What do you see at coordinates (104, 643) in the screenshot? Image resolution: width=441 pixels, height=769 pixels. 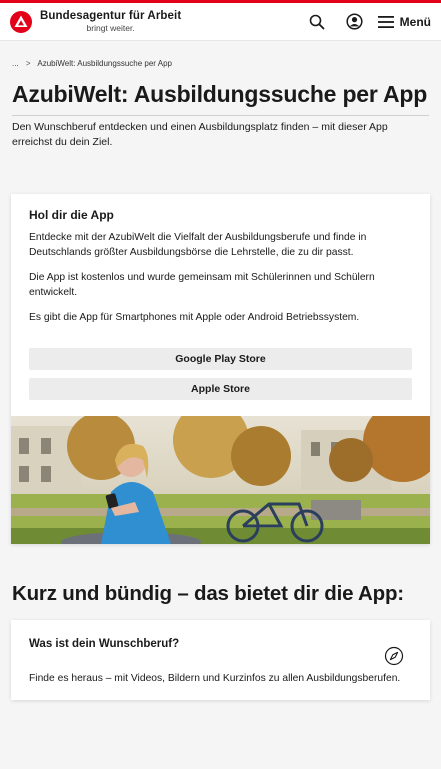 I see `feature-card-heading: Was ist dein Wunschberuf?` at bounding box center [104, 643].